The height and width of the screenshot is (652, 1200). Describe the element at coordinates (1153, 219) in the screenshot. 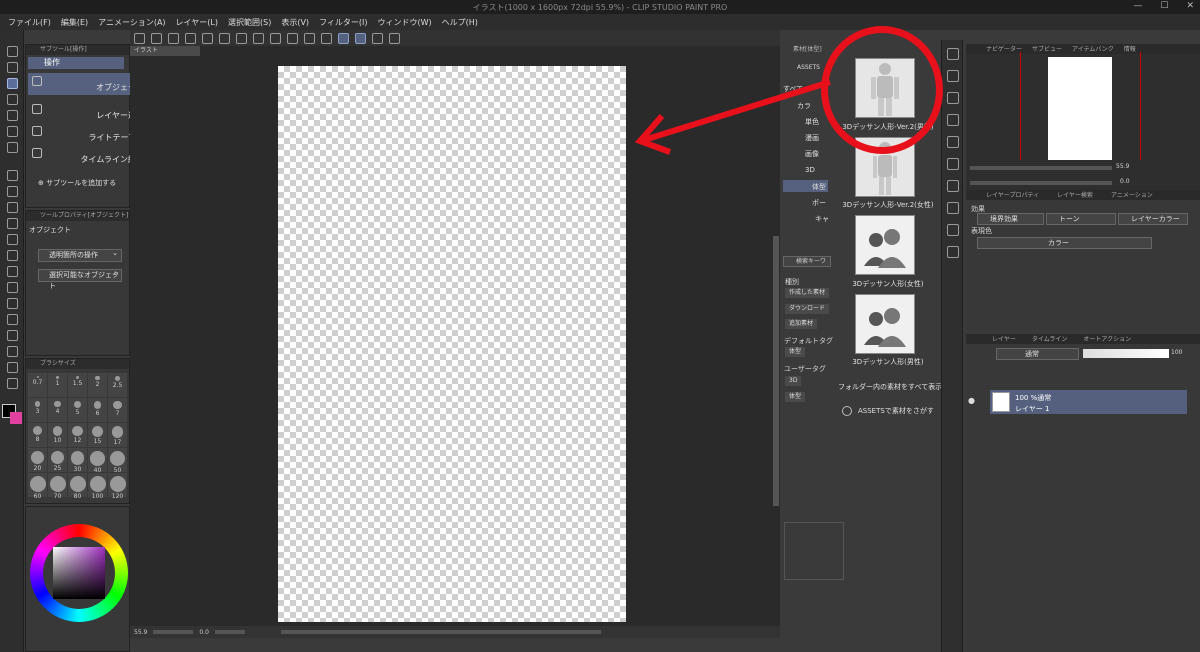

I see `layer-color-button: レイヤーカラー` at that location.